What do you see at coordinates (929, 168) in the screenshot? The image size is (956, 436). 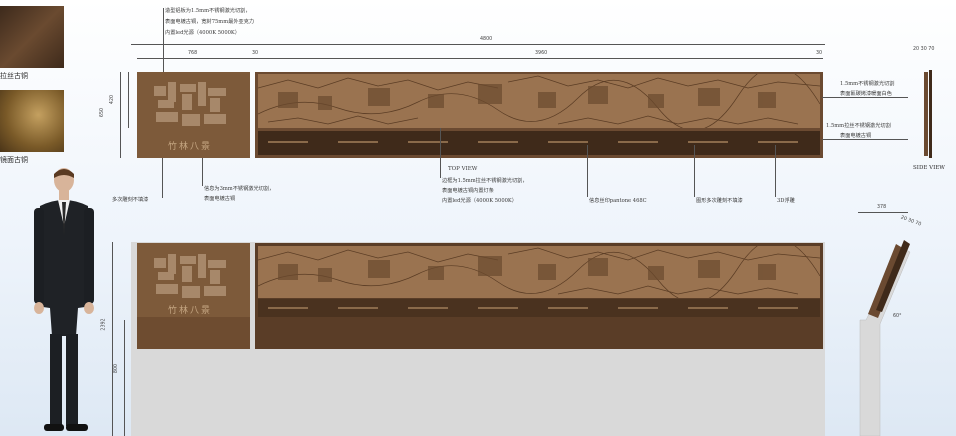 I see `side-view-label: SIDE VIEW` at bounding box center [929, 168].